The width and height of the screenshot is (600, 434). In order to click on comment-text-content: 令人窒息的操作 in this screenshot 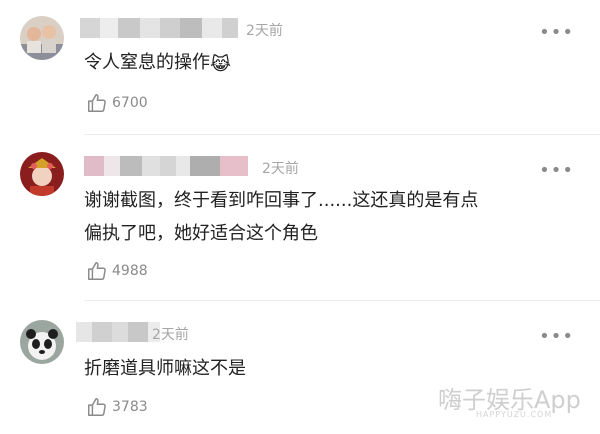, I will do `click(147, 62)`.